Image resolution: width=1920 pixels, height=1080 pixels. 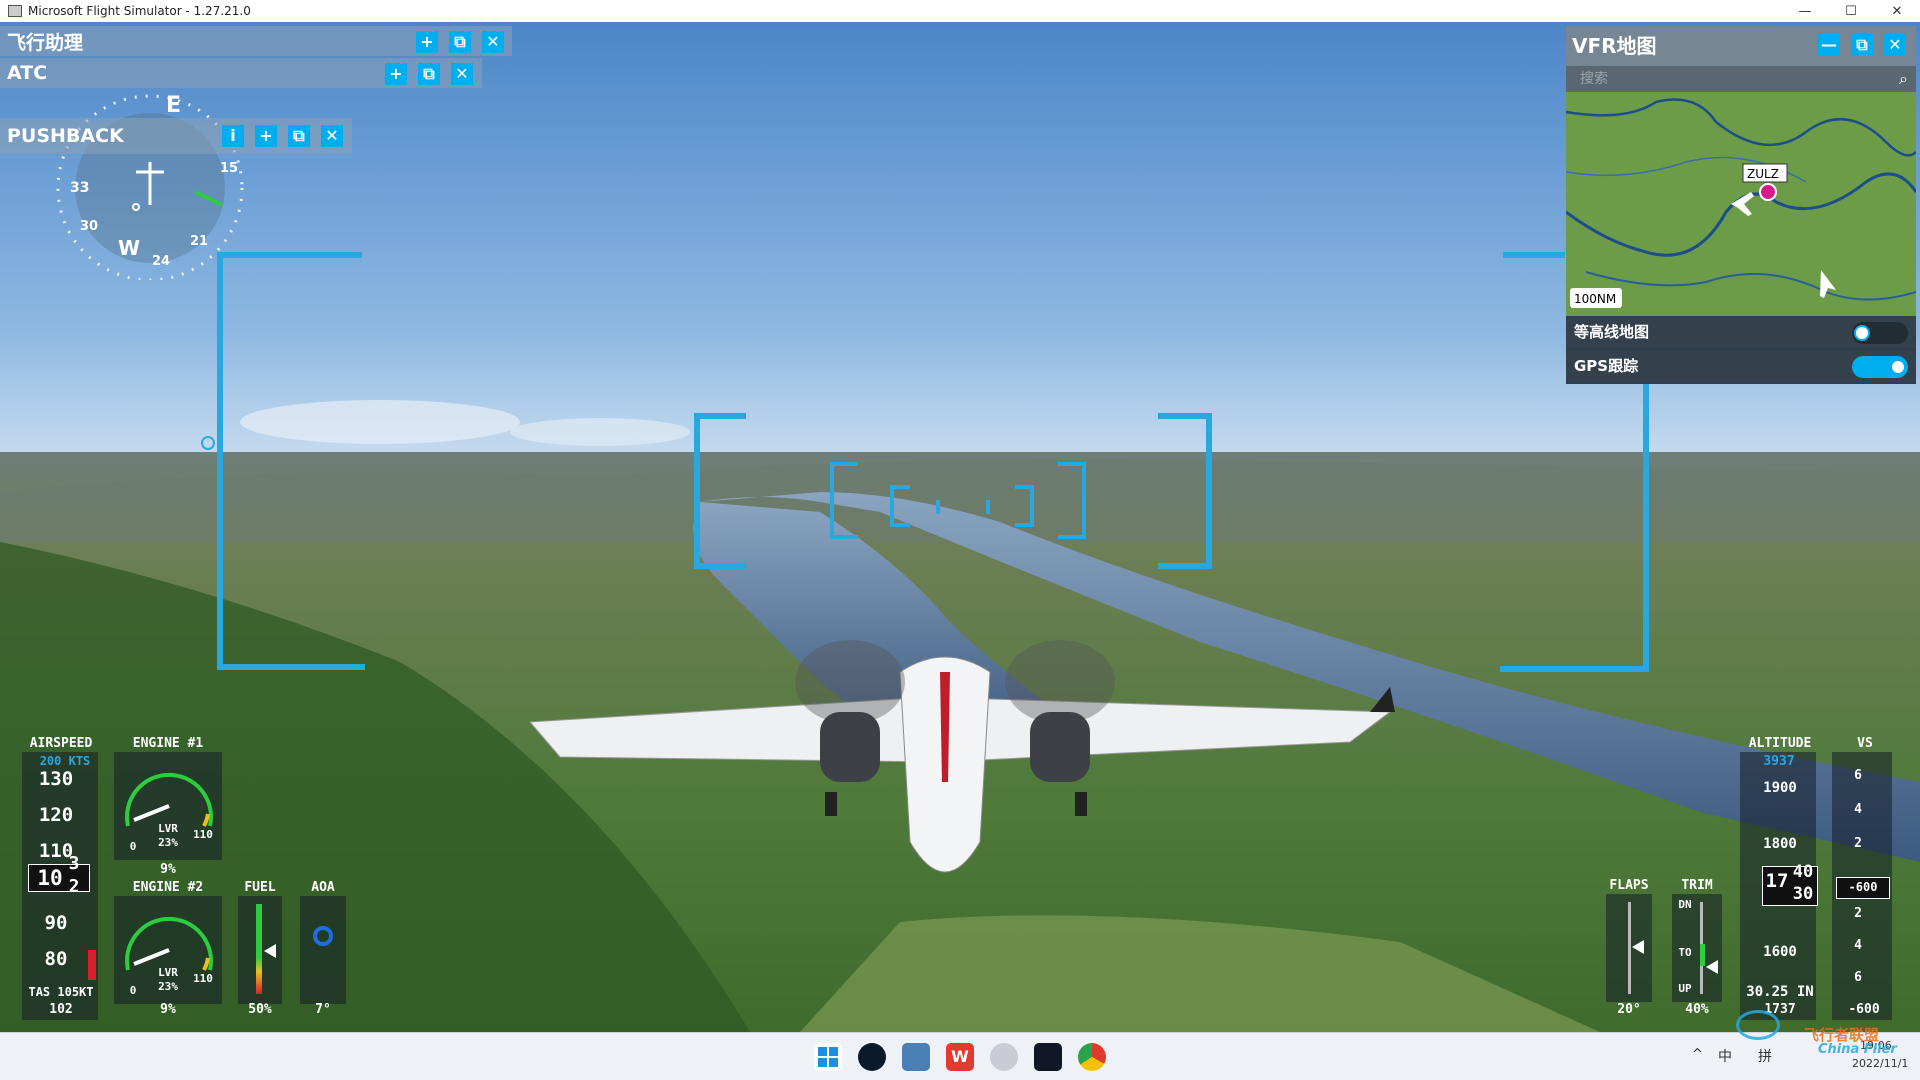 I want to click on trim-up: UP, so click(x=1685, y=988).